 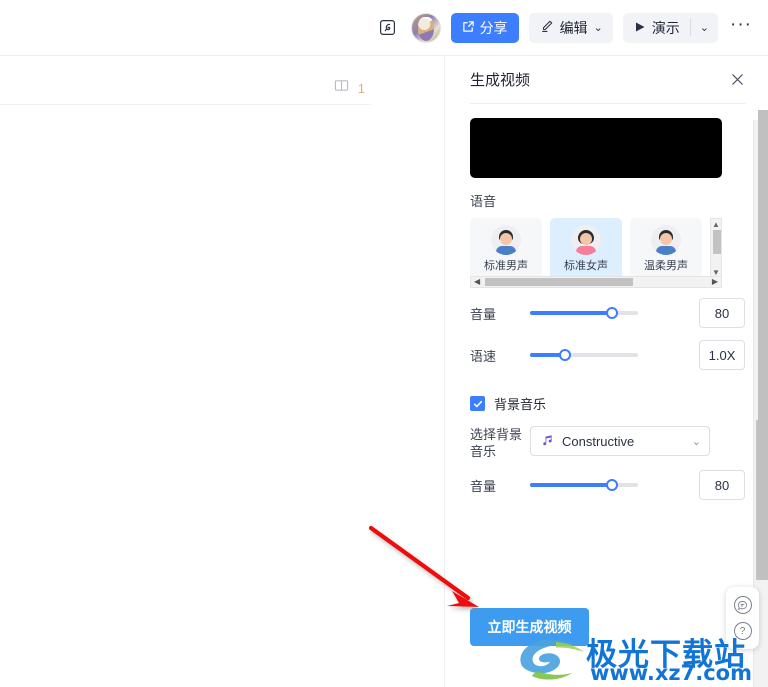 What do you see at coordinates (715, 282) in the screenshot?
I see `scroll-right-arrow-icon: ▶` at bounding box center [715, 282].